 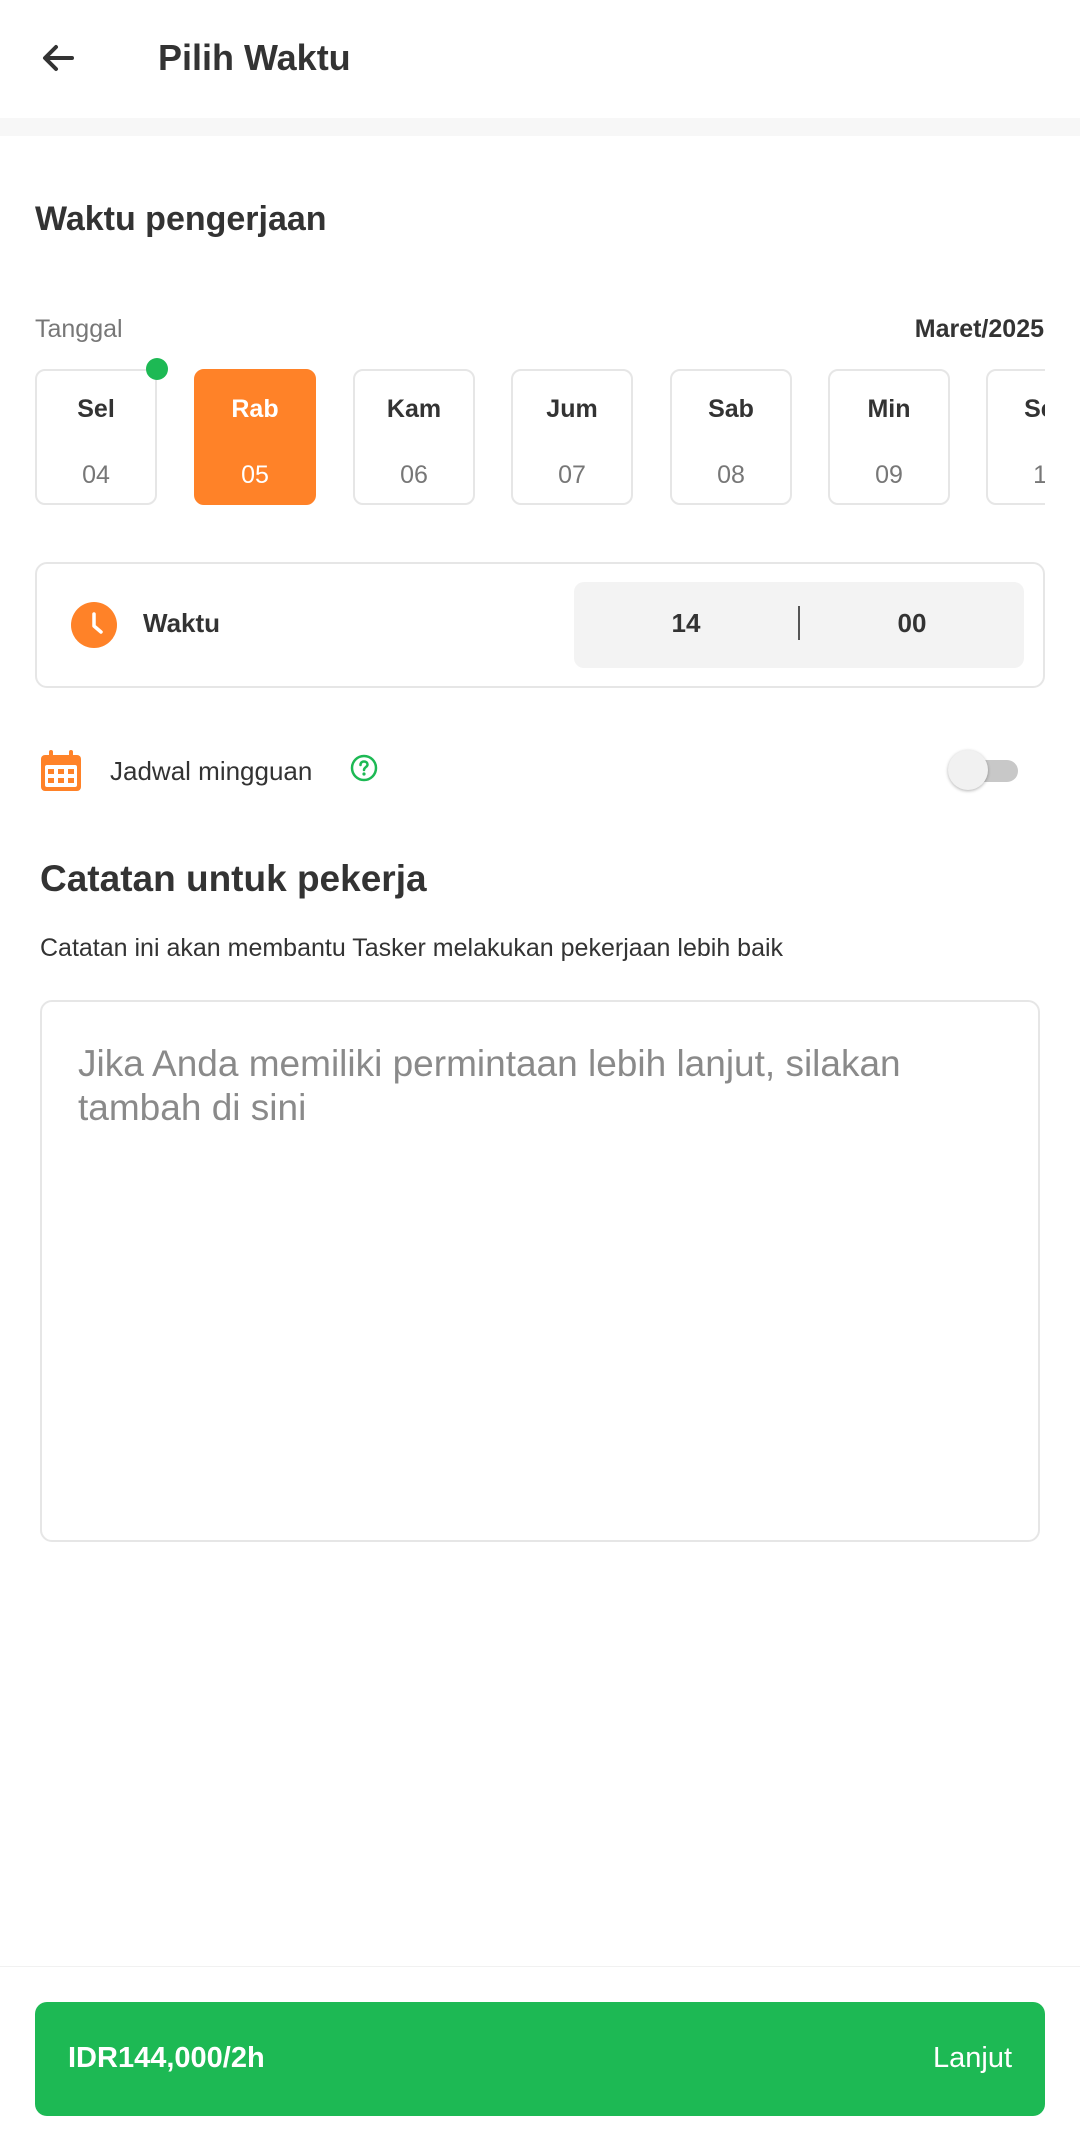 What do you see at coordinates (572, 437) in the screenshot?
I see `date-card-07: Jum 07` at bounding box center [572, 437].